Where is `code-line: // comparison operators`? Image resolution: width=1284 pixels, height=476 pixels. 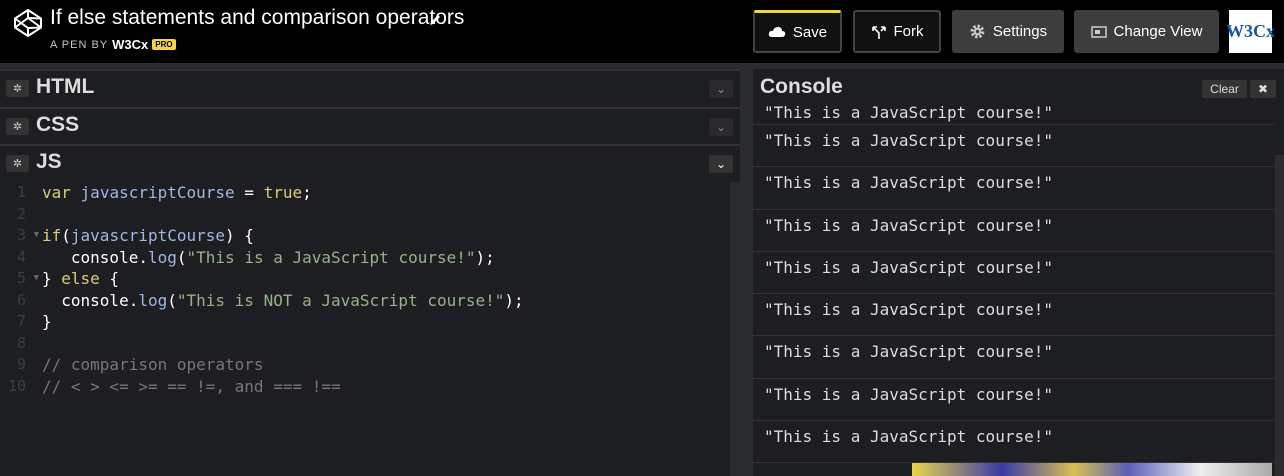 code-line: // comparison operators is located at coordinates (283, 365).